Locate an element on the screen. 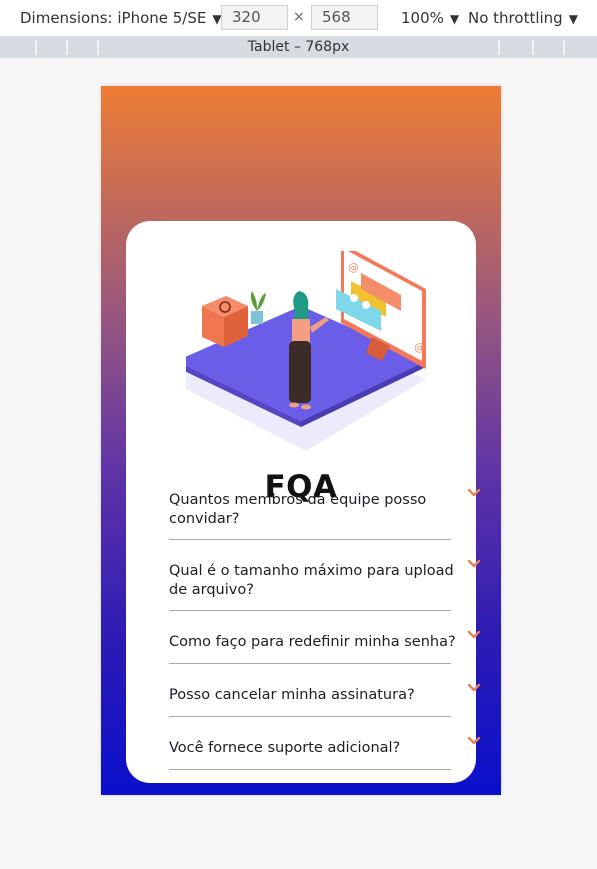 This screenshot has height=869, width=597. dimensions-label: Dimensions: iPhone 5/SE is located at coordinates (113, 18).